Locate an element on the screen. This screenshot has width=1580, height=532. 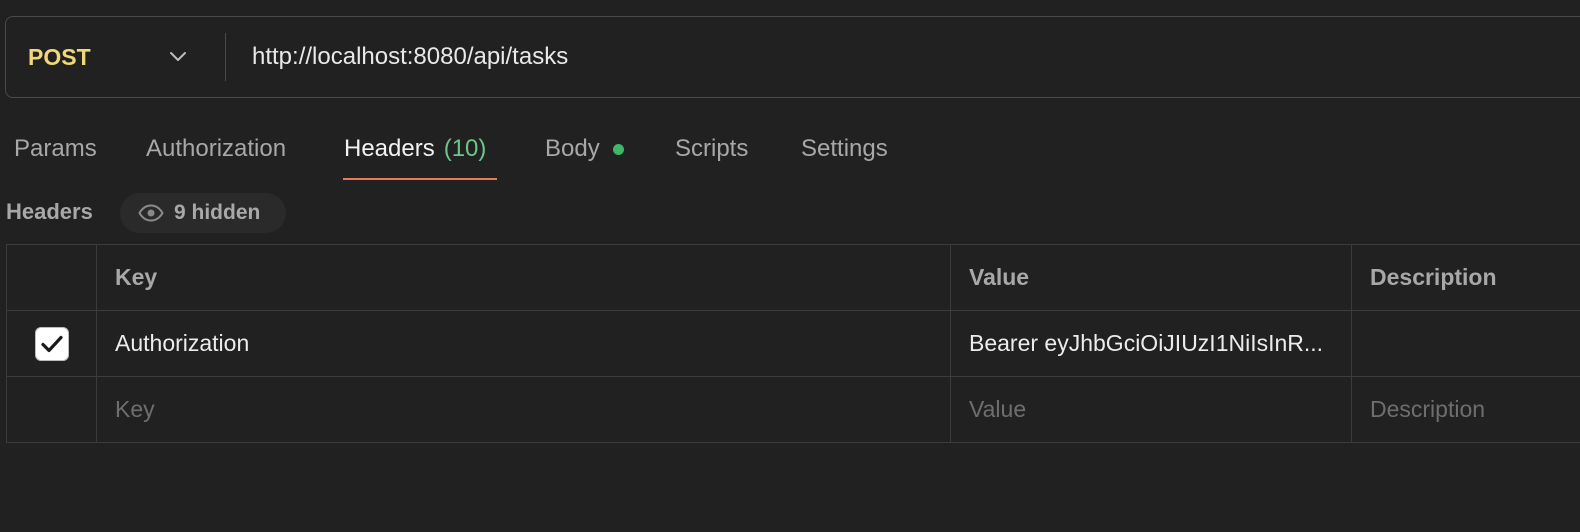
tab-label: Body is located at coordinates (572, 148).